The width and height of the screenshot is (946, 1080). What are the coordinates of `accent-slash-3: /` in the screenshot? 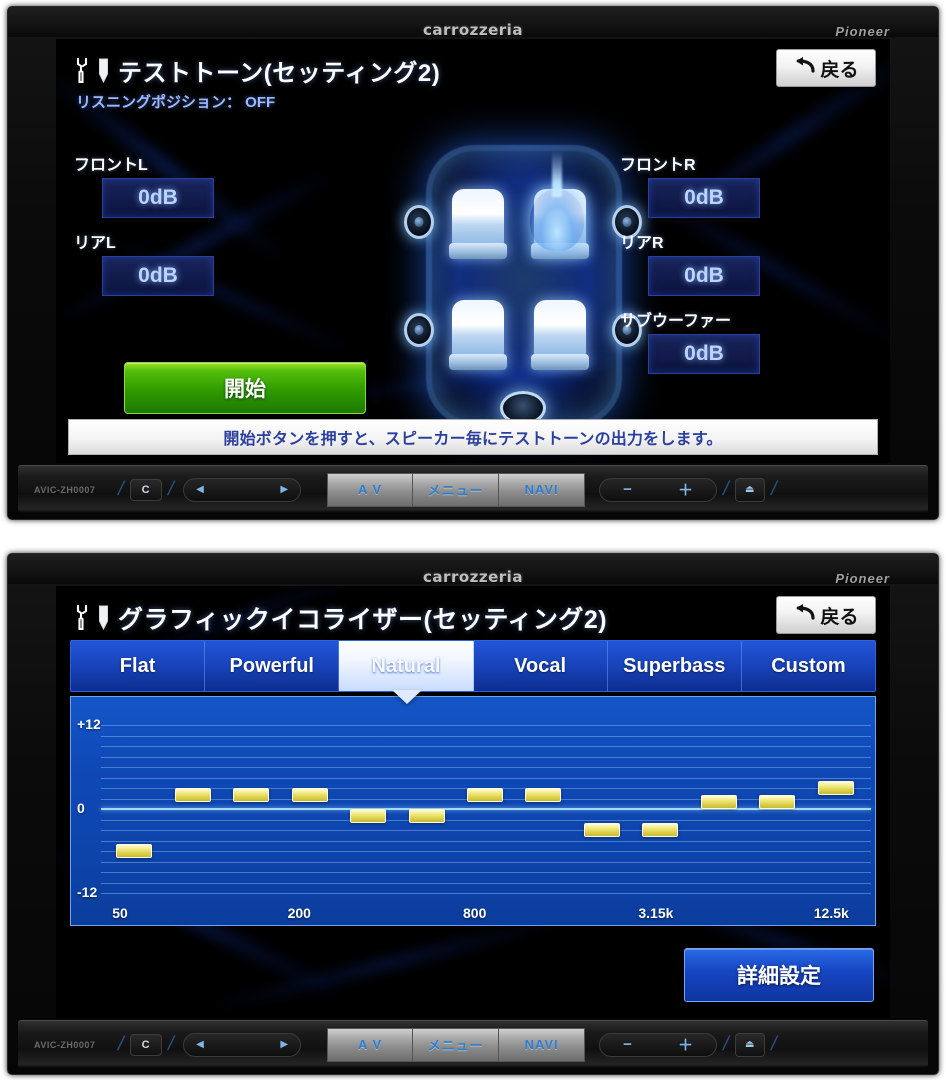 It's located at (726, 489).